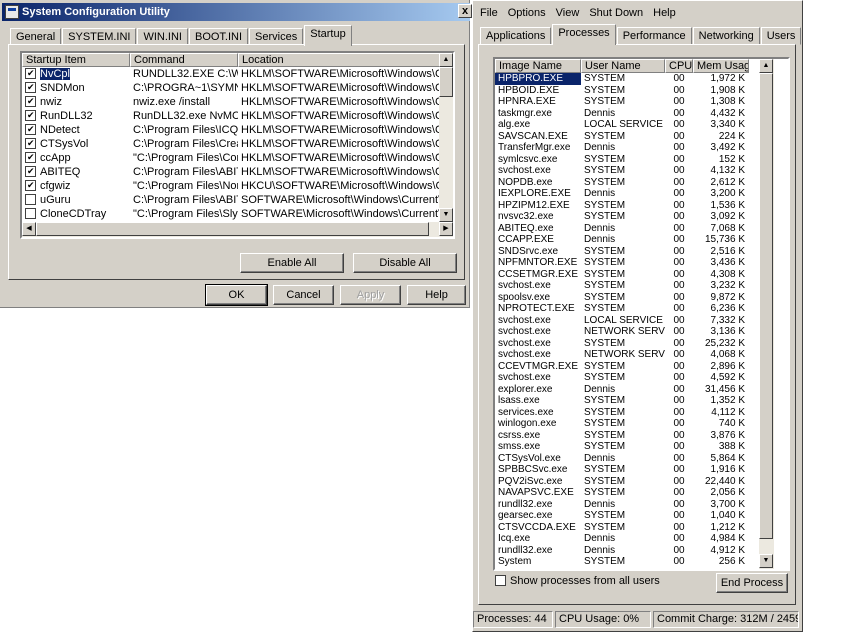 The image size is (843, 632). I want to click on process-row: winlogon.exe SYSTEM 00 740 K, so click(634, 424).